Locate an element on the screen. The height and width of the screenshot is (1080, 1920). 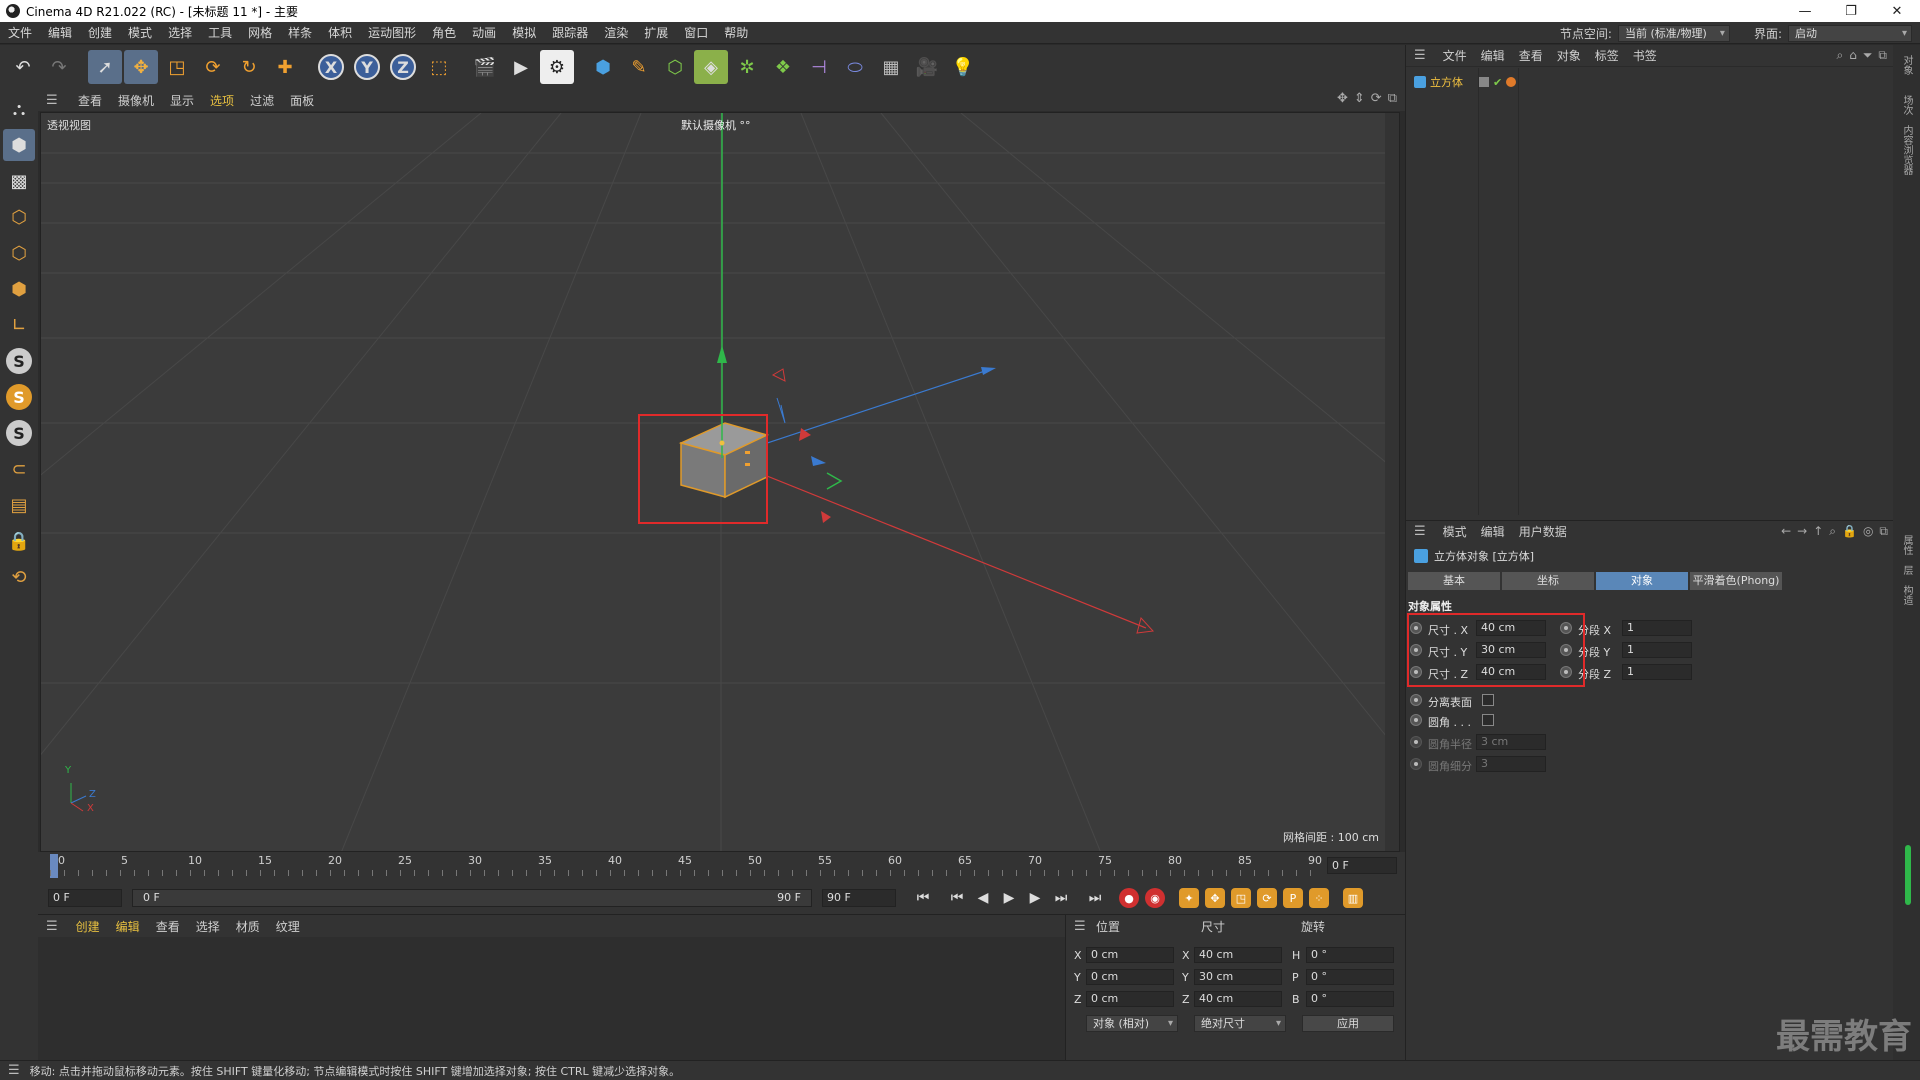
up-arrow-icon: ↑ is located at coordinates (1818, 531).